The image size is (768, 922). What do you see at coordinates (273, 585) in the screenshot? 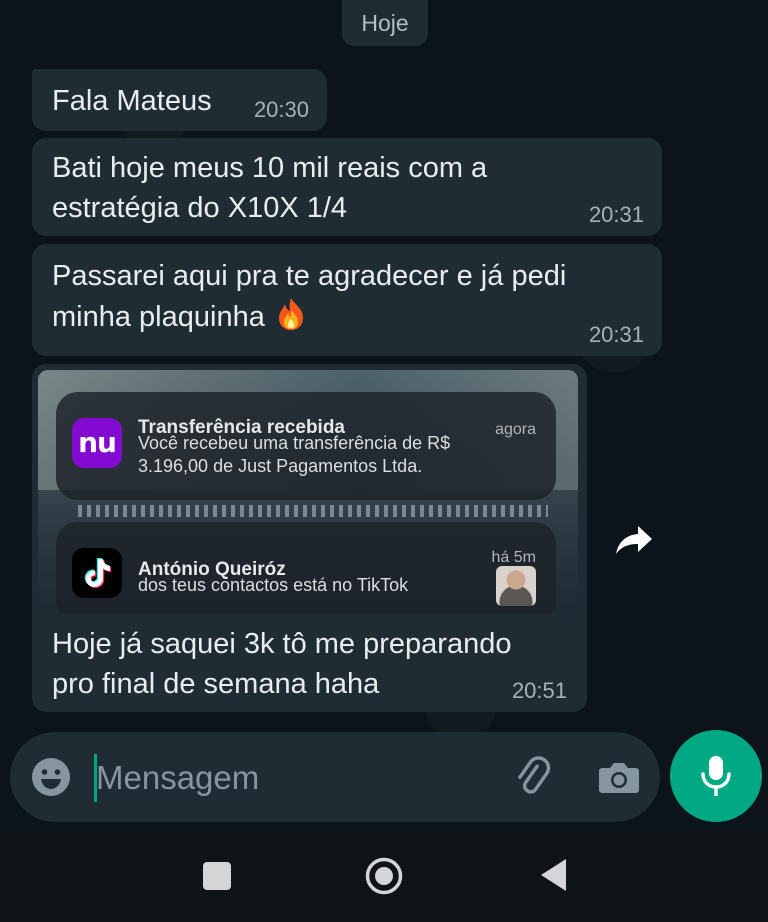
I see `notification-body: dos teus contactos está no TikTok` at bounding box center [273, 585].